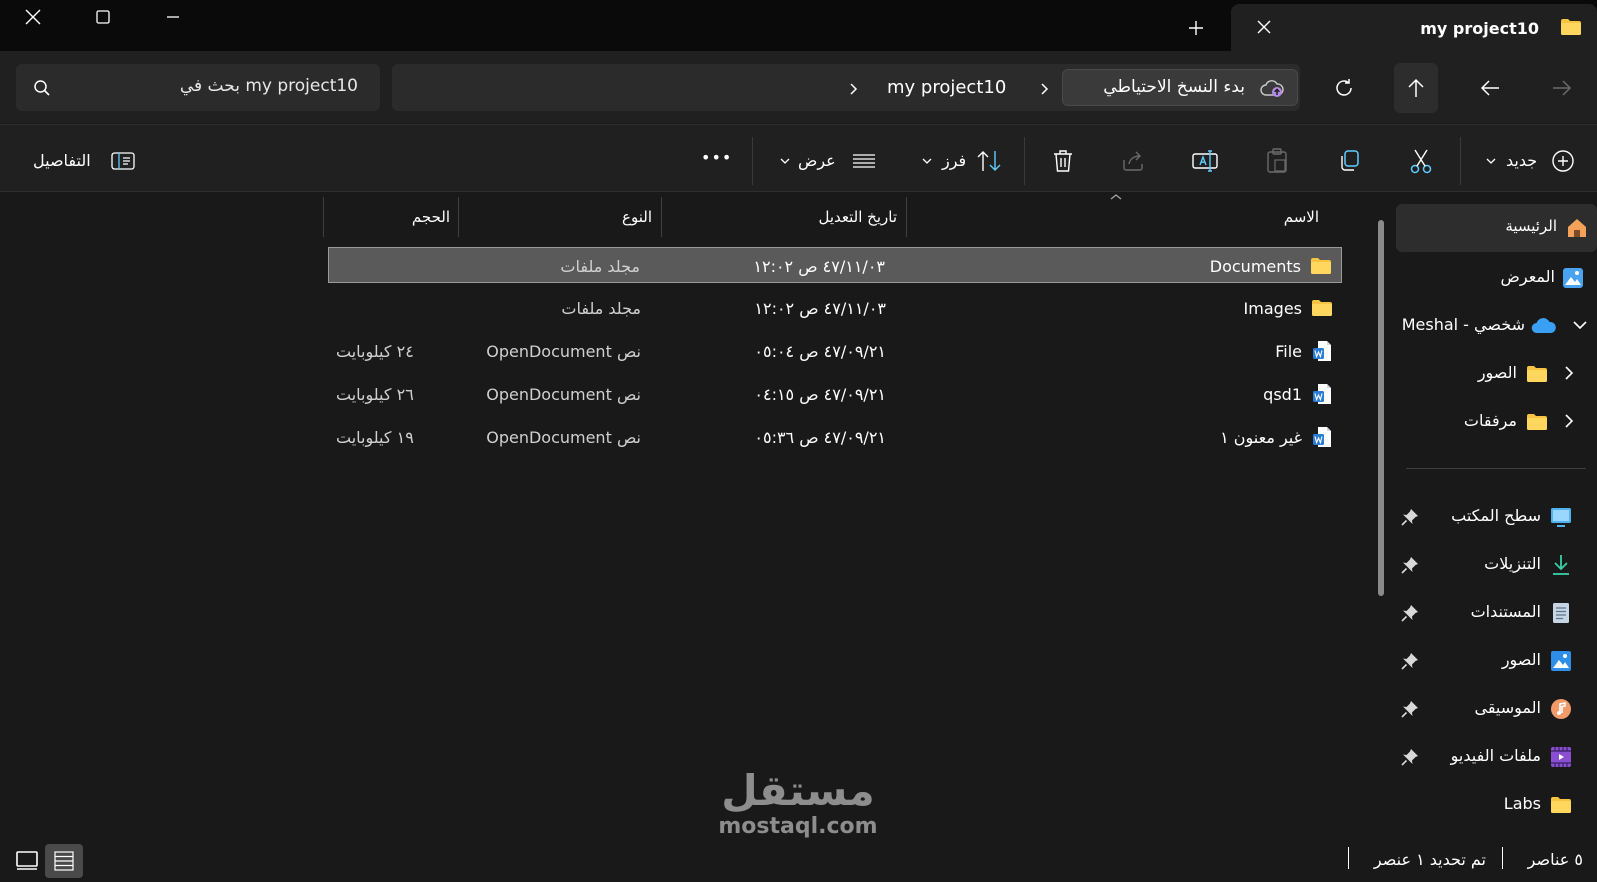  I want to click on backup-breadcrumb: بدء النسخ الاحتياطي, so click(1180, 87).